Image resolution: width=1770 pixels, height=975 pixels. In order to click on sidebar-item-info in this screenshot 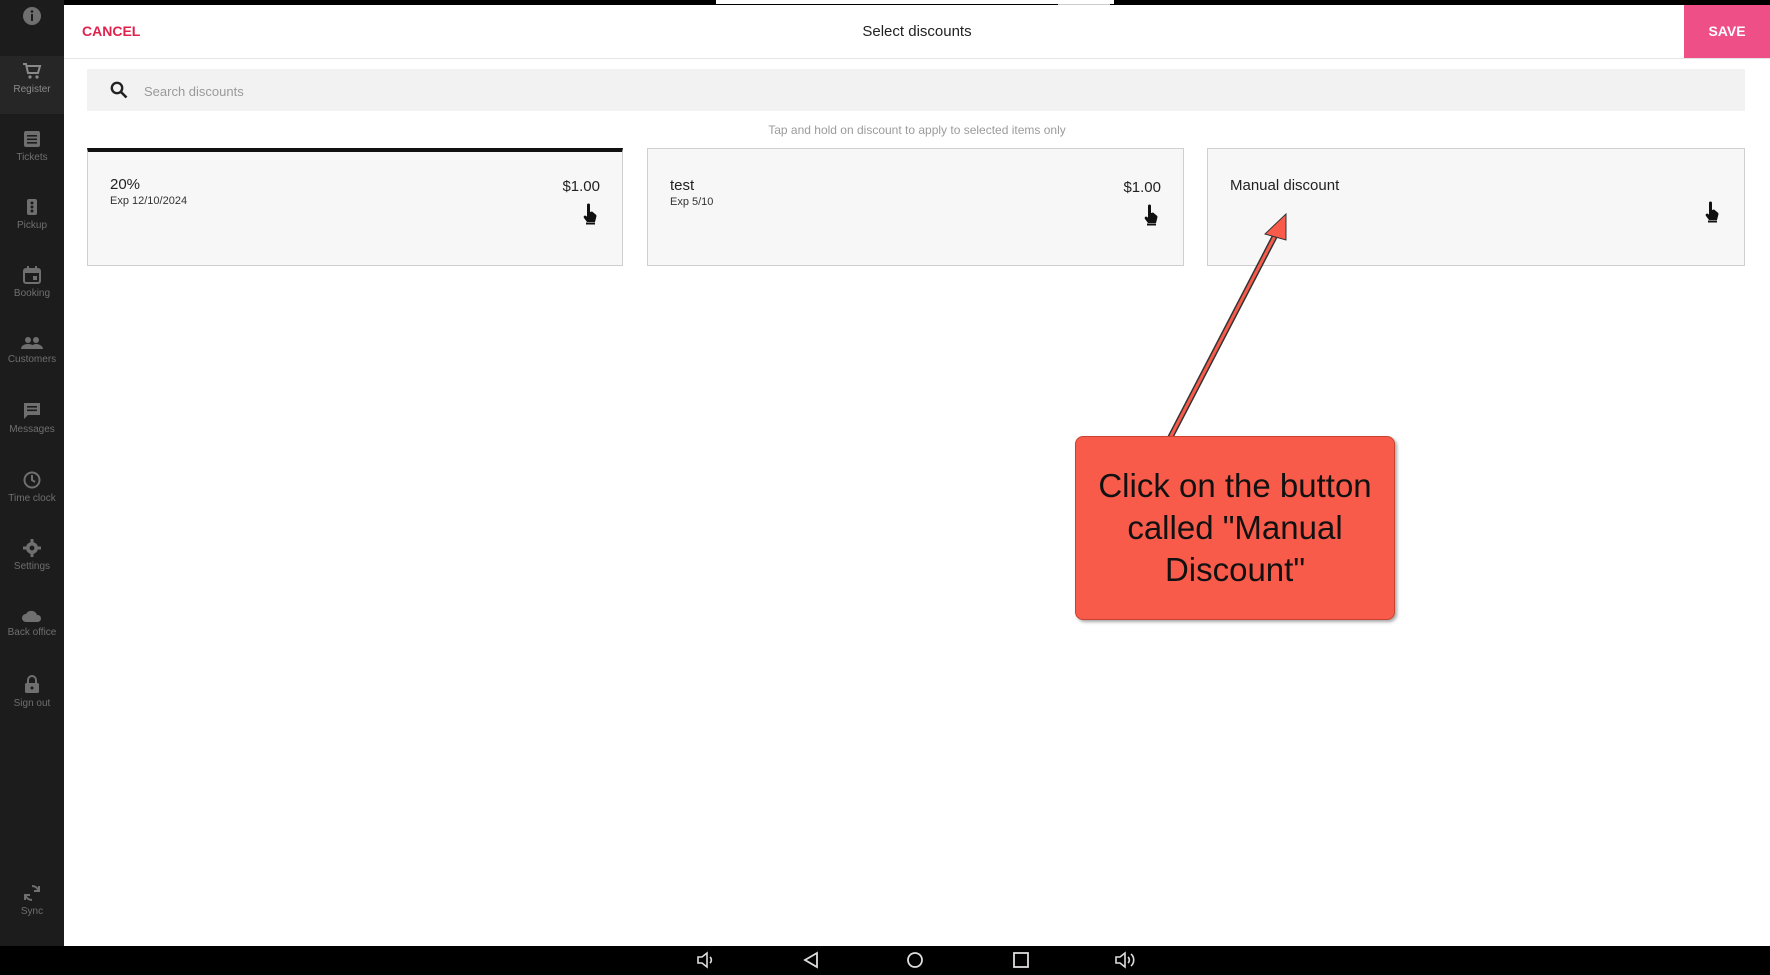, I will do `click(32, 18)`.